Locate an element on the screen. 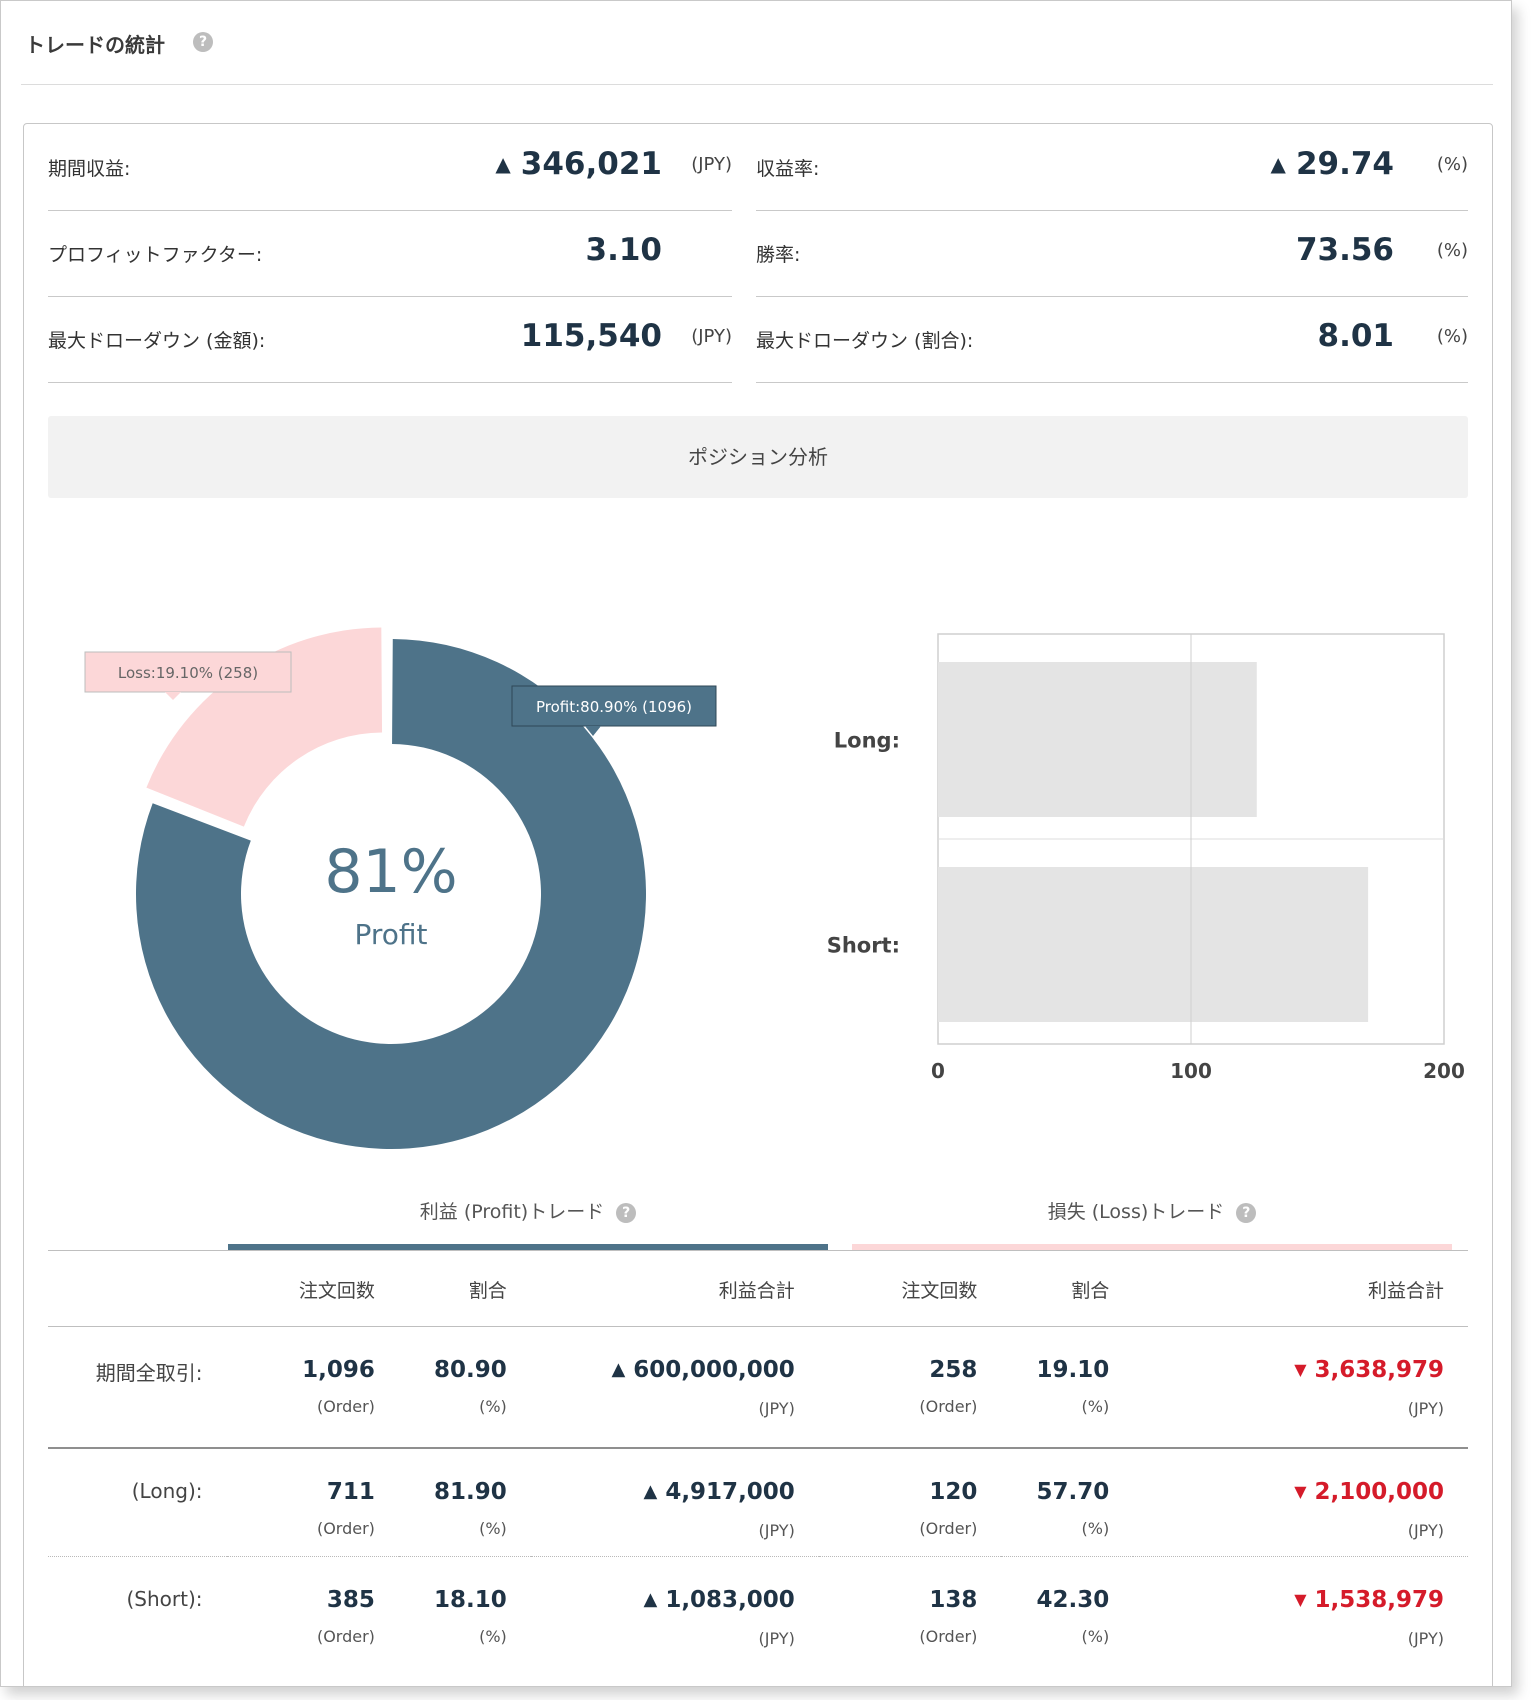 Image resolution: width=1536 pixels, height=1700 pixels. stat-profit-factor: プロフィットファクター: 3.10 is located at coordinates (390, 253).